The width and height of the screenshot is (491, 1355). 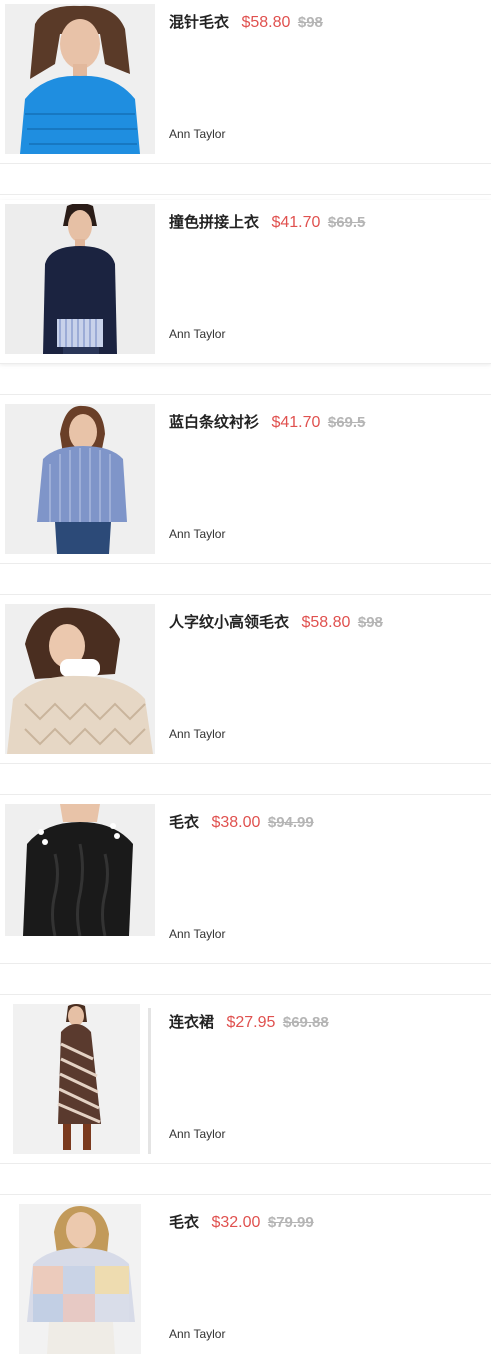 What do you see at coordinates (251, 1022) in the screenshot?
I see `sale-price: $27.95` at bounding box center [251, 1022].